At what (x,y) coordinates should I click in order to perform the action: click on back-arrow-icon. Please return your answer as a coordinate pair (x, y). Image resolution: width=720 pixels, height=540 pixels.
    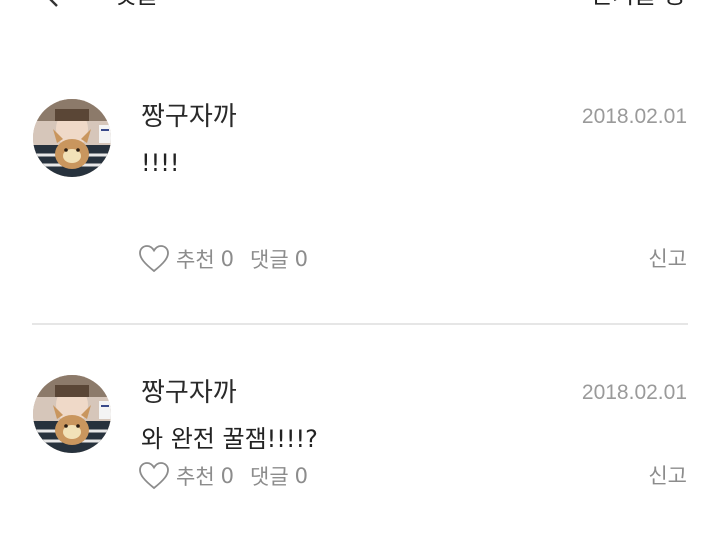
    Looking at the image, I should click on (53, 3).